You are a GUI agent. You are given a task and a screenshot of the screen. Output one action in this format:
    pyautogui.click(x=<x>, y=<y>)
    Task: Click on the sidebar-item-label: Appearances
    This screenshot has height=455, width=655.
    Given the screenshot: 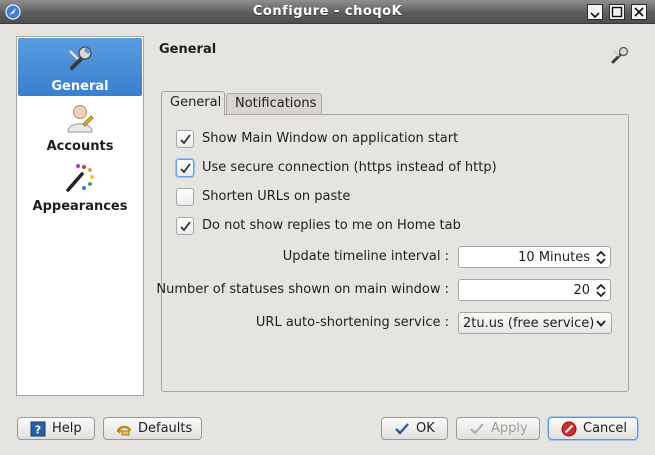 What is the action you would take?
    pyautogui.click(x=80, y=206)
    